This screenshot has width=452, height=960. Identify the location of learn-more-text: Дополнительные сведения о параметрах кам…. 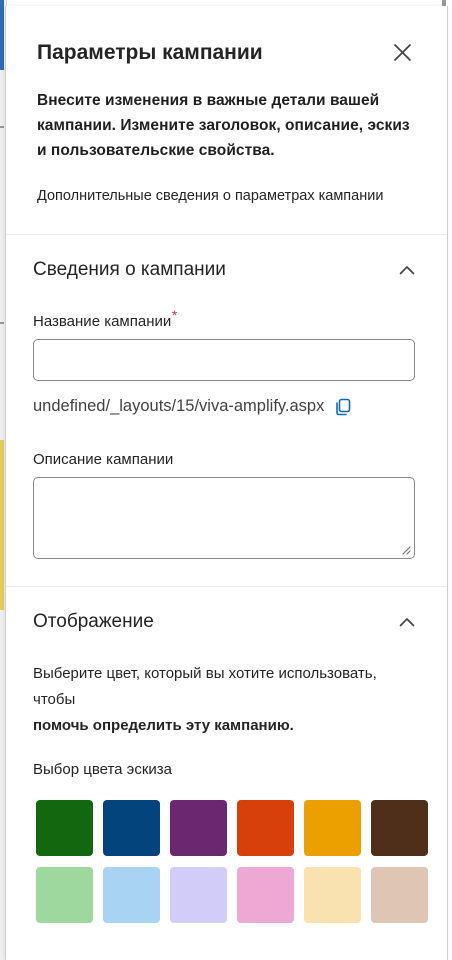
(226, 209).